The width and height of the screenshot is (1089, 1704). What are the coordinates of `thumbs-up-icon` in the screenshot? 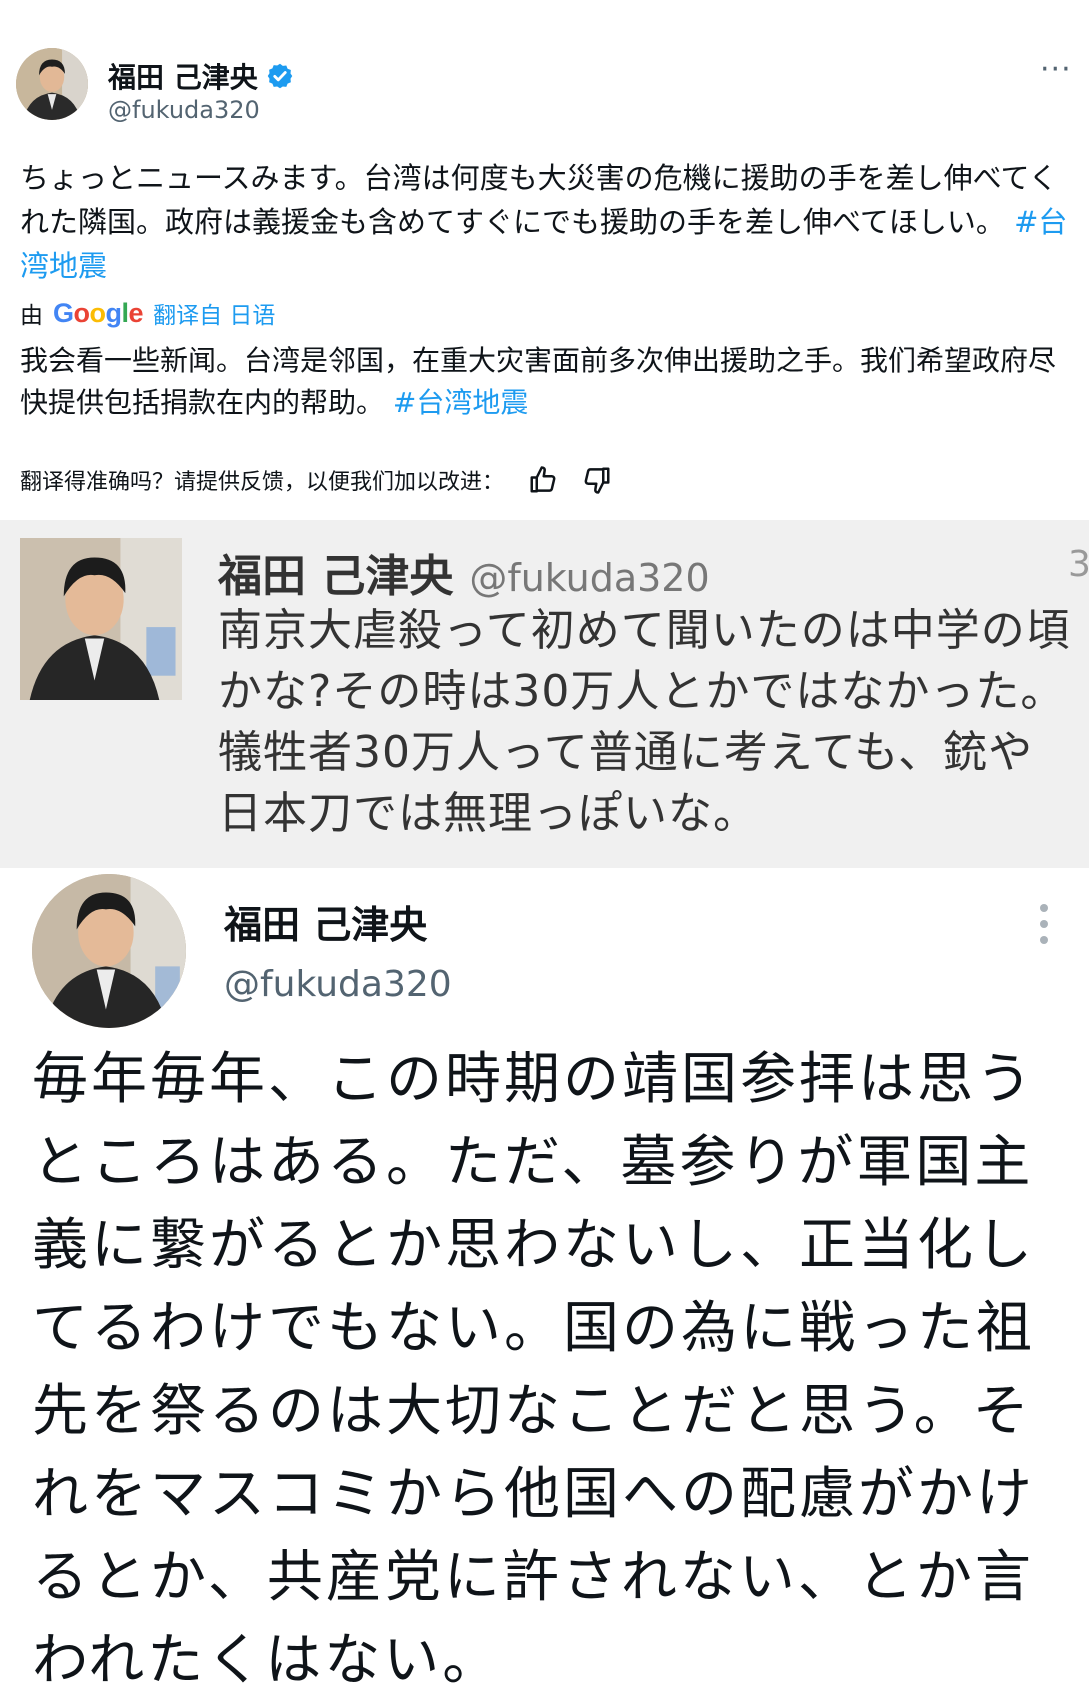 It's located at (543, 480).